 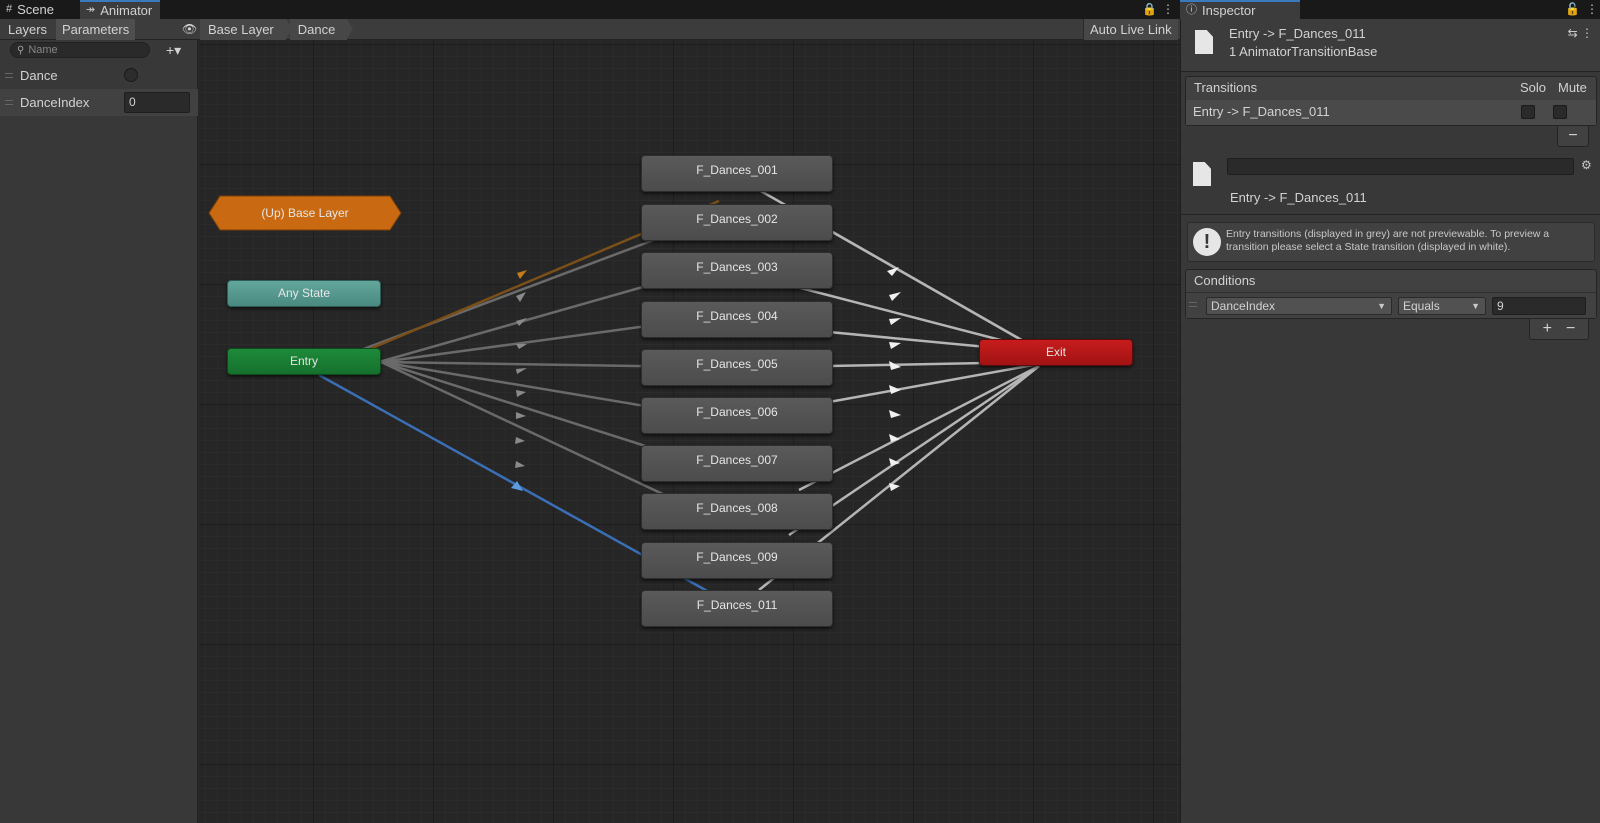 I want to click on condition-mode-value: Equals, so click(x=1421, y=306).